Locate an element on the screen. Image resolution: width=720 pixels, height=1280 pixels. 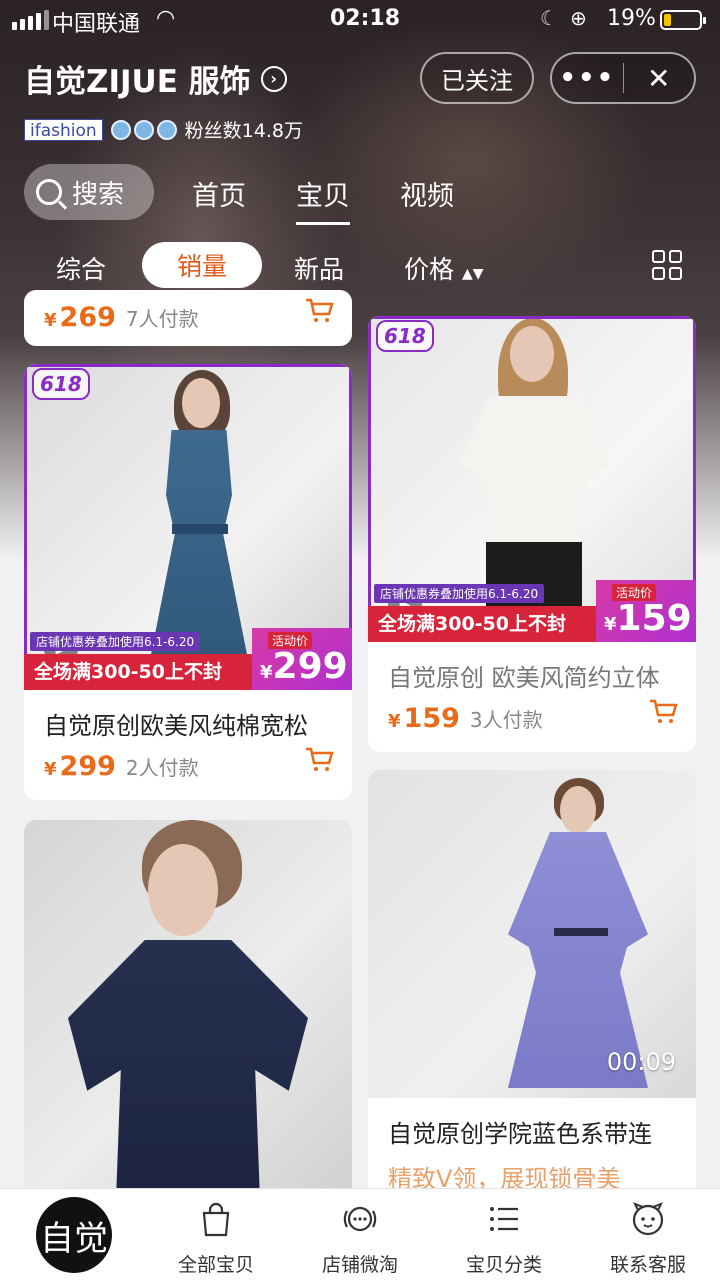
list-icon is located at coordinates (504, 1219).